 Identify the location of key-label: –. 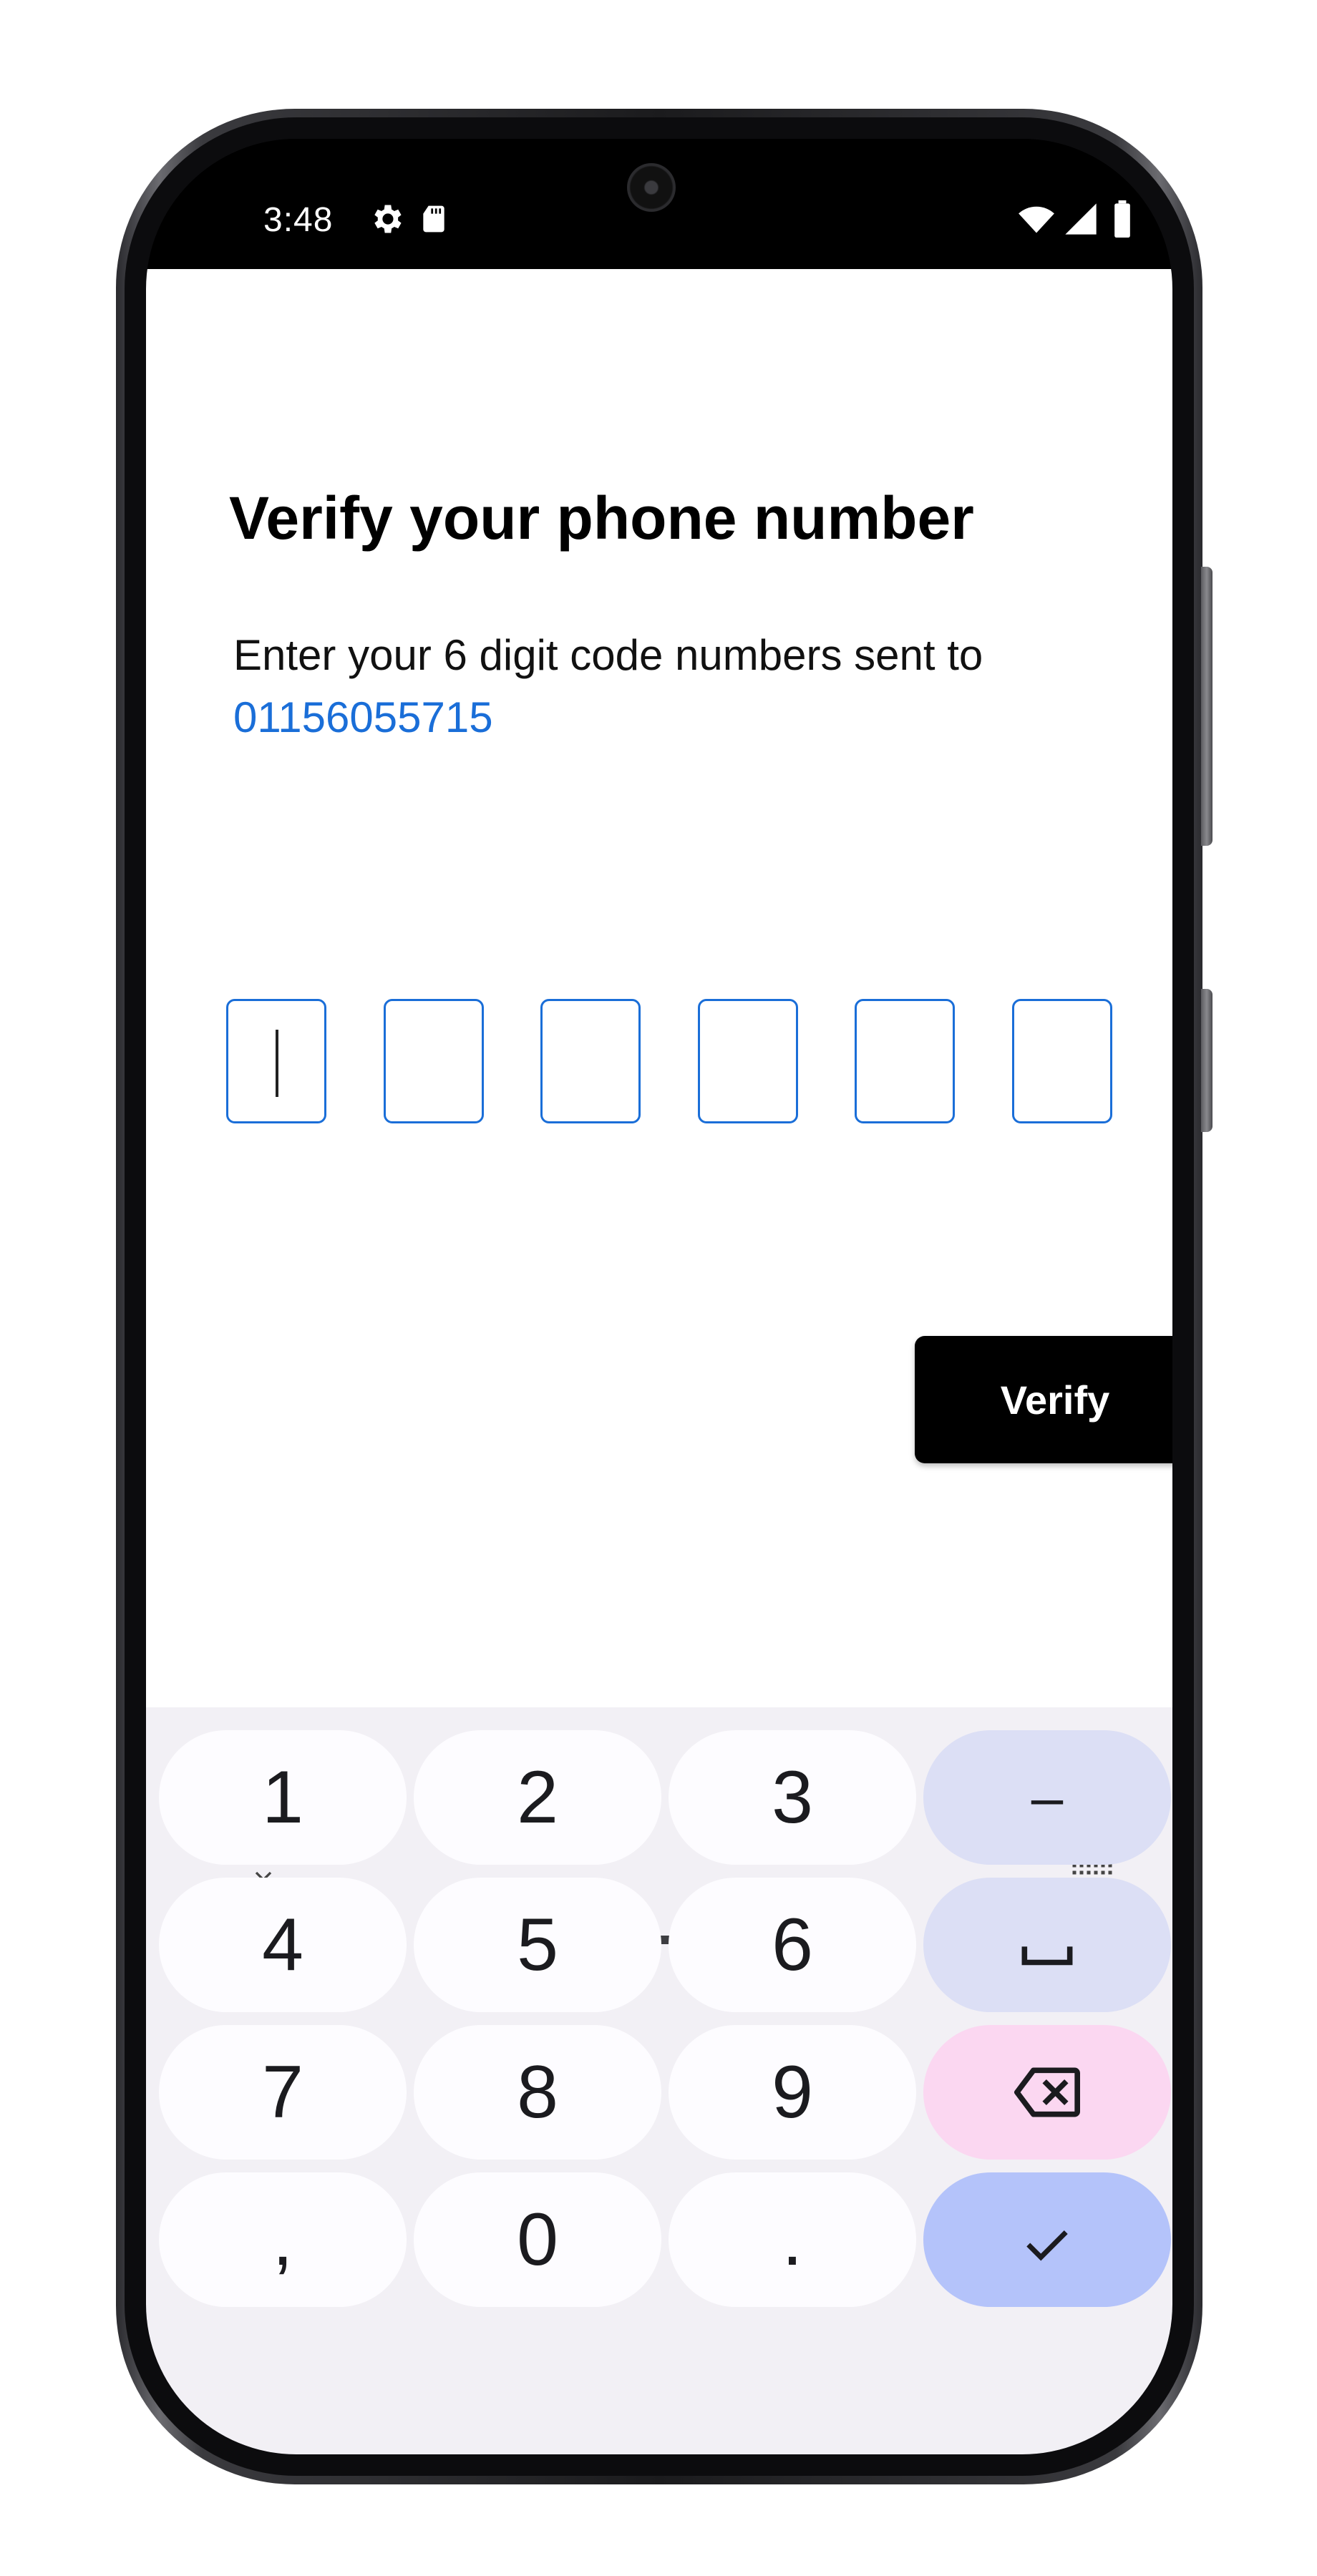
(1047, 1797).